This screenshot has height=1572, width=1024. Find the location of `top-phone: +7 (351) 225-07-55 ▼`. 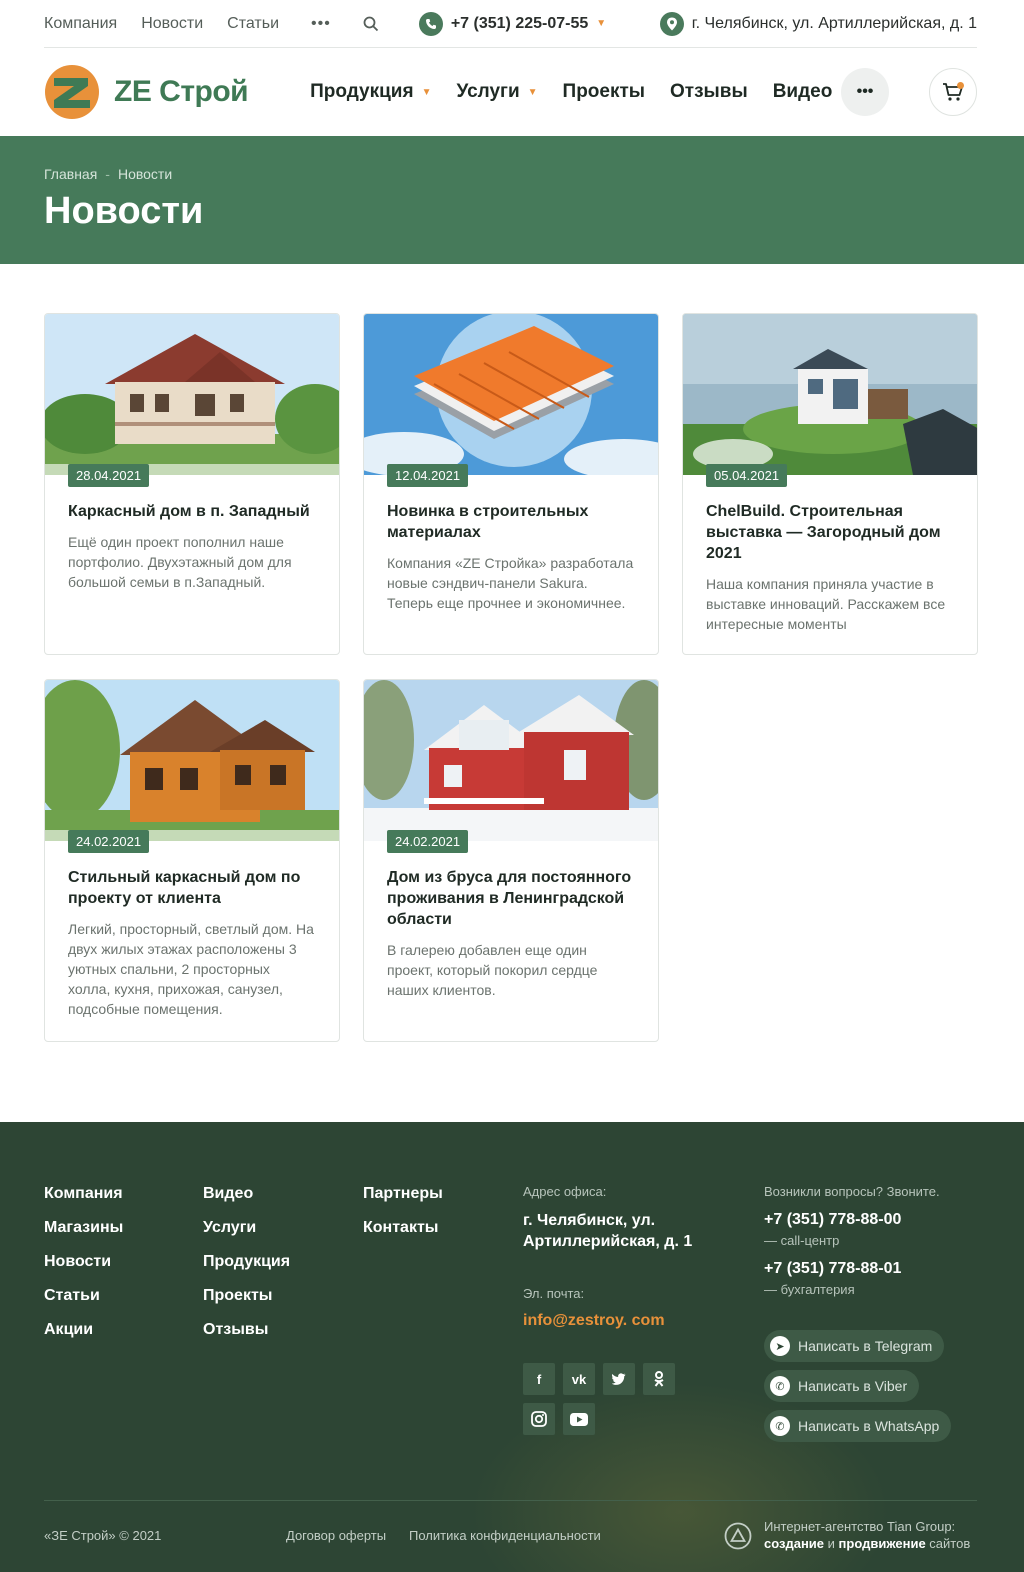

top-phone: +7 (351) 225-07-55 ▼ is located at coordinates (512, 23).